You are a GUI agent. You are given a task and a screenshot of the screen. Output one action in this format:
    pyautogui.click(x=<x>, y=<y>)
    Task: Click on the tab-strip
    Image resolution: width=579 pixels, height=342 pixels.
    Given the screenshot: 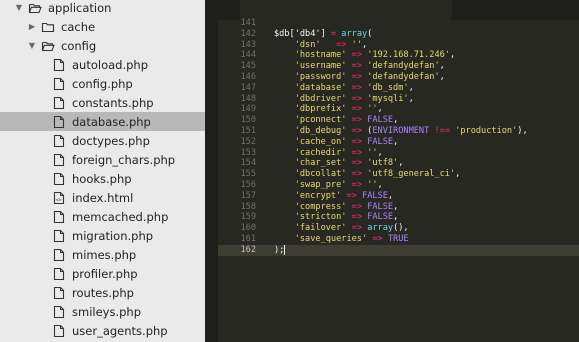 What is the action you would take?
    pyautogui.click(x=398, y=10)
    